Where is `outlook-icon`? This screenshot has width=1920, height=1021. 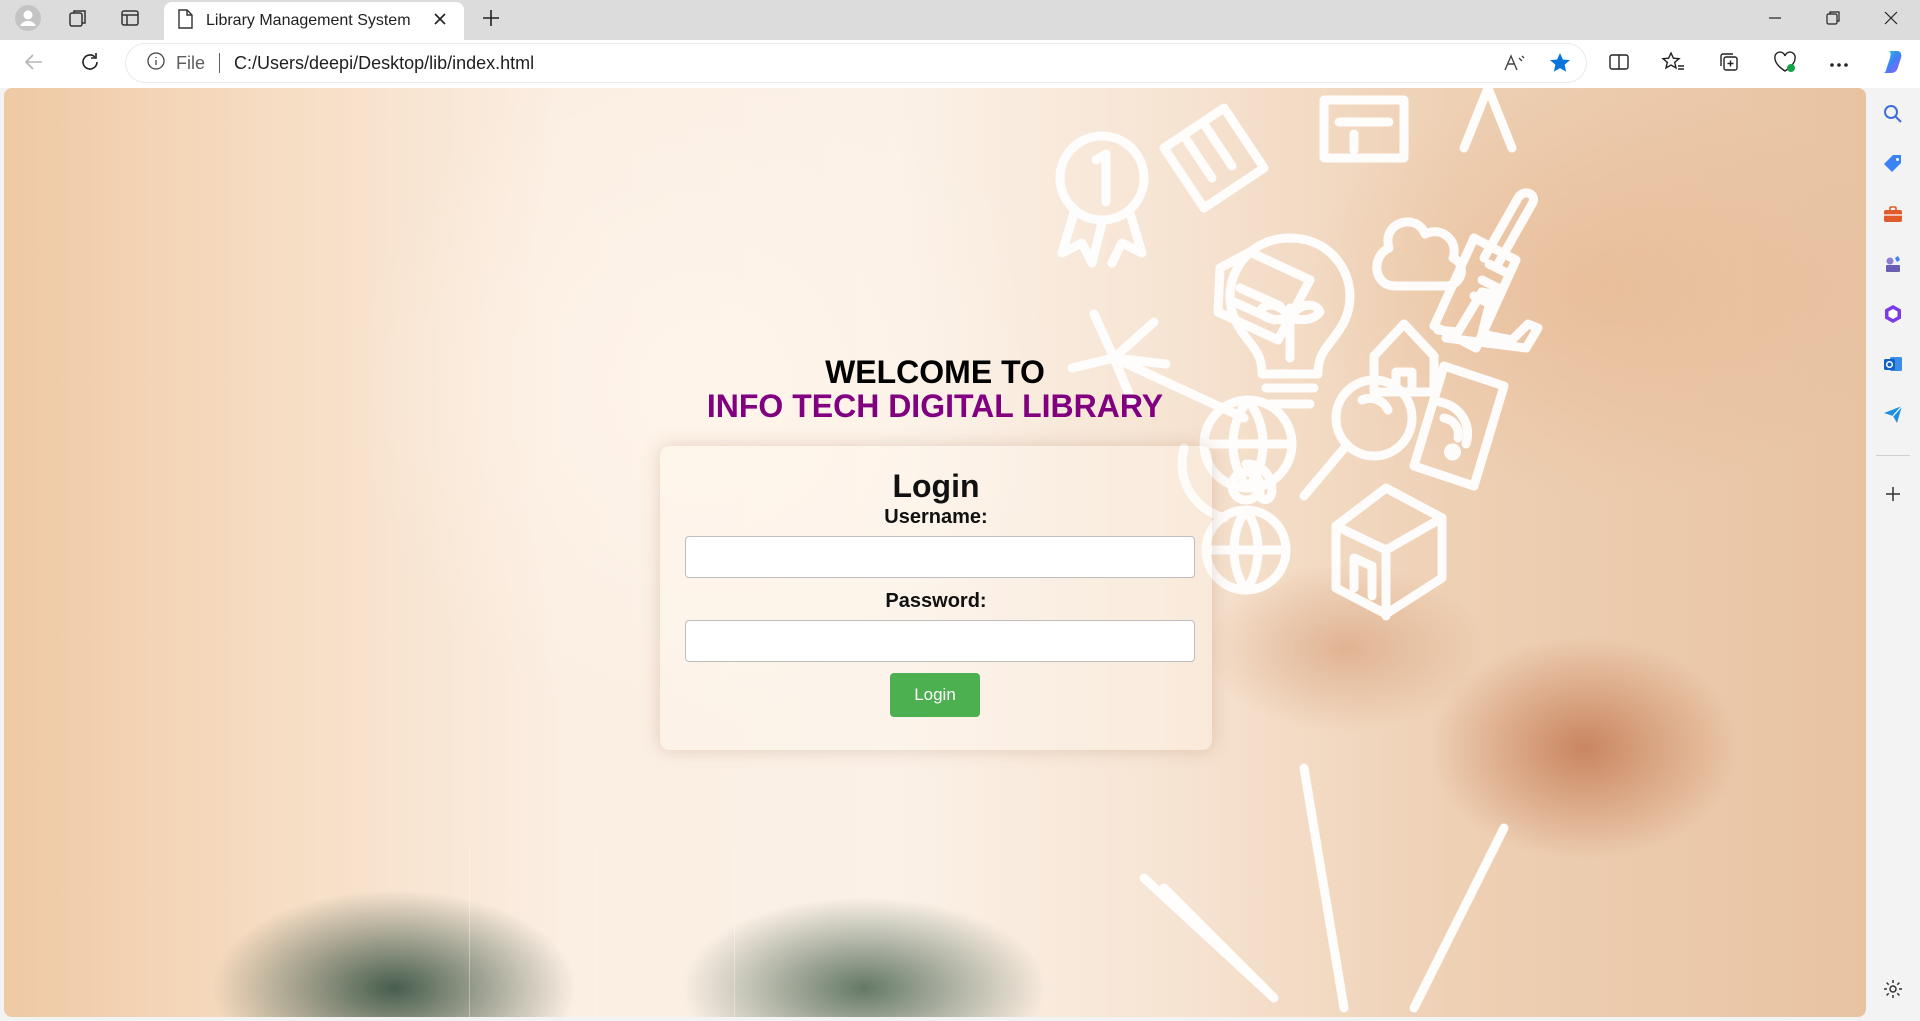
outlook-icon is located at coordinates (1893, 366).